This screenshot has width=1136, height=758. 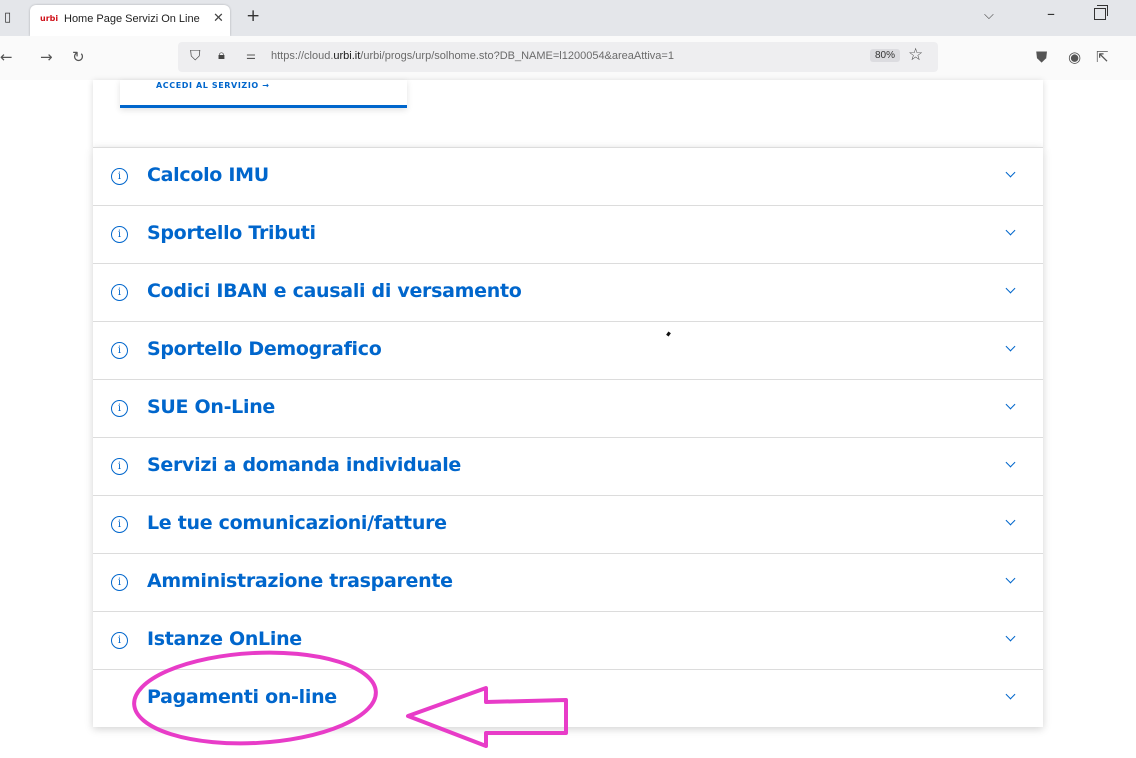 I want to click on shield-icon: ⛉, so click(x=195, y=56).